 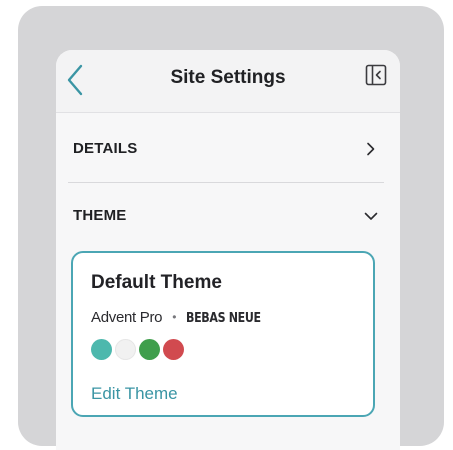 I want to click on collapse-panel-button, so click(x=376, y=75).